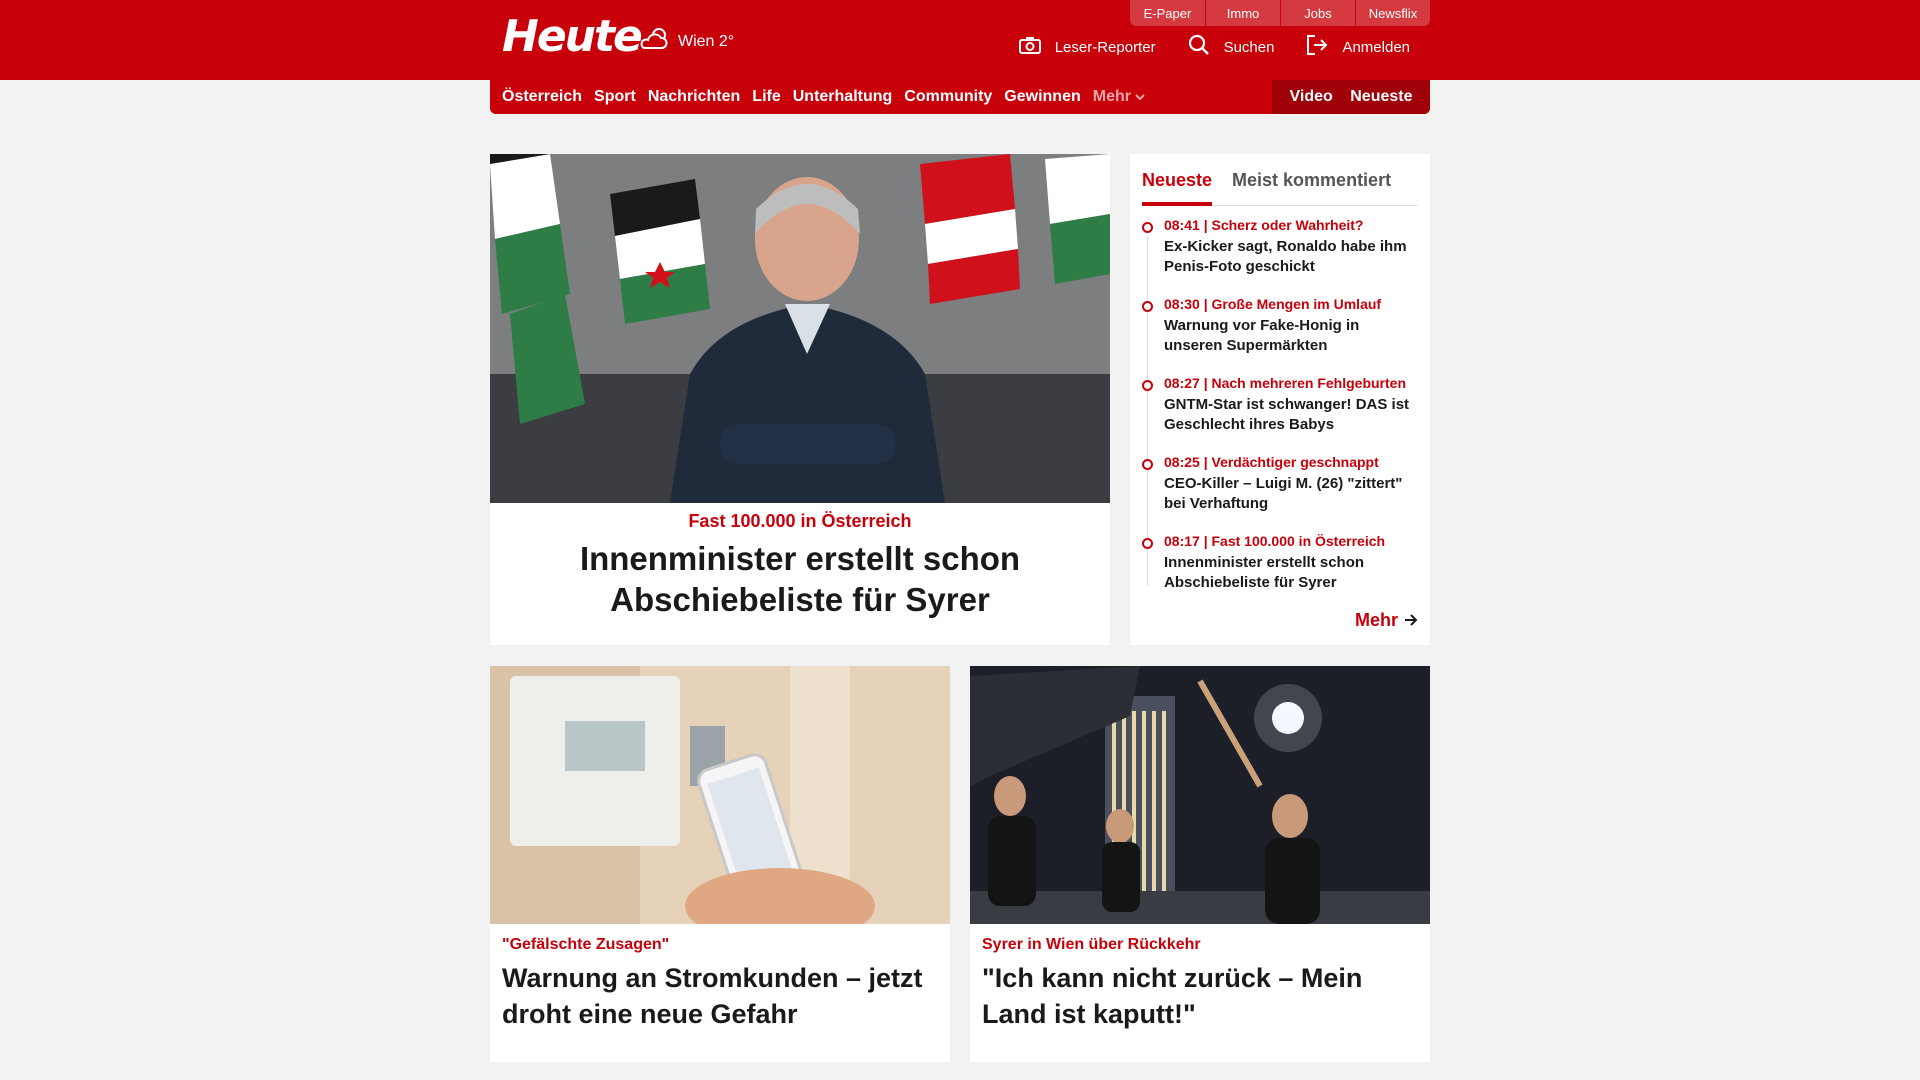 This screenshot has height=1080, width=1920. I want to click on arrow-right-icon, so click(1408, 620).